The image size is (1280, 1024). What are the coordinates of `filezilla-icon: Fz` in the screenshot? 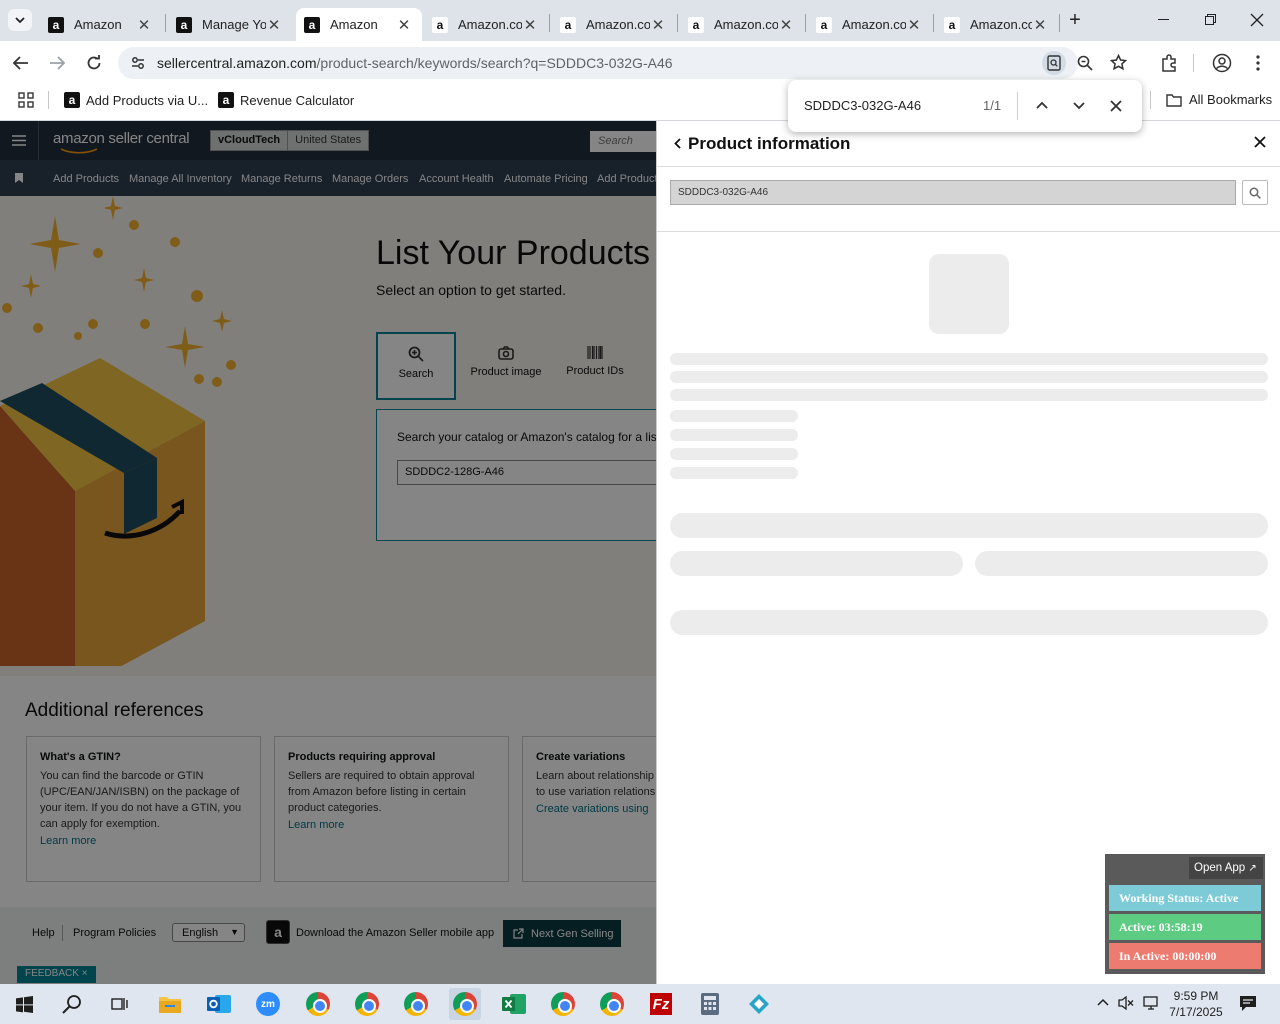 It's located at (661, 1004).